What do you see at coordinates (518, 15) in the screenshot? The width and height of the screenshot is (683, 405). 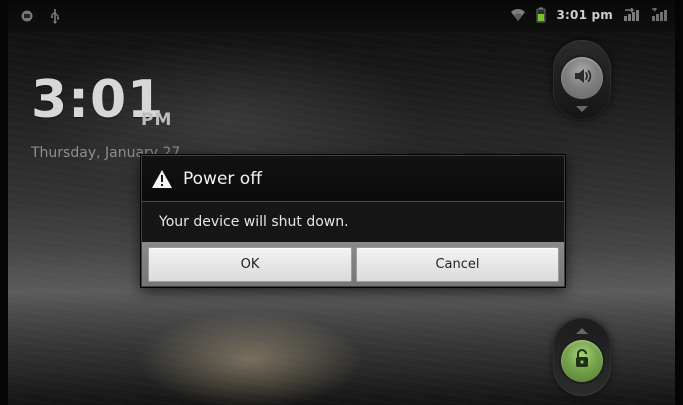 I see `wifi-icon` at bounding box center [518, 15].